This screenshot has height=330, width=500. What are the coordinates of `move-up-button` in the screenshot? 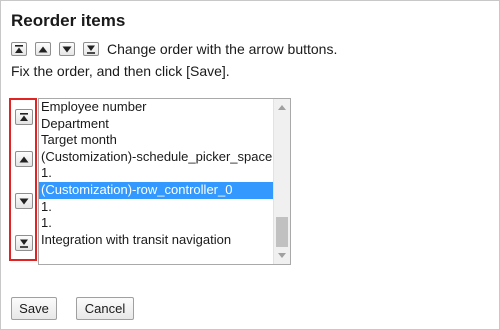 It's located at (24, 159).